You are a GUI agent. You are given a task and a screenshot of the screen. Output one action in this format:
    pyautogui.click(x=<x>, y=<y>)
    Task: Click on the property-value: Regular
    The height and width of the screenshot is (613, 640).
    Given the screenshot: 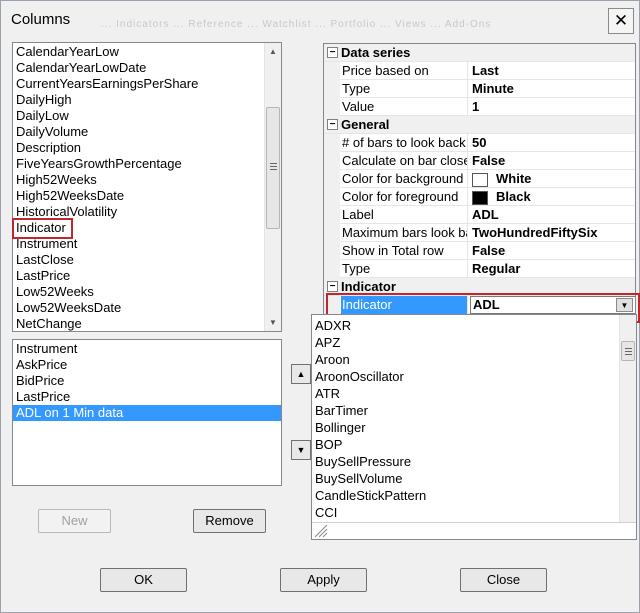 What is the action you would take?
    pyautogui.click(x=552, y=269)
    